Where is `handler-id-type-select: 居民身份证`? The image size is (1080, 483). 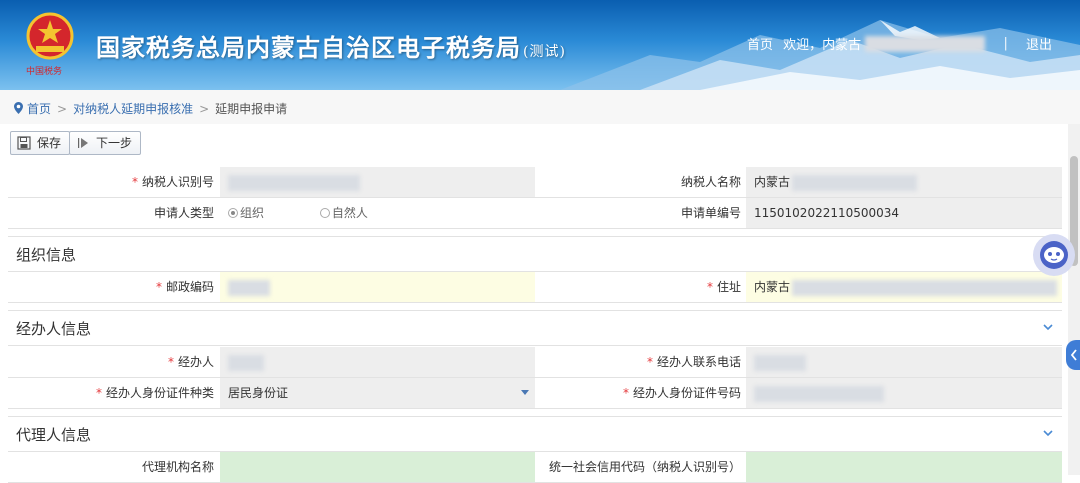
handler-id-type-select: 居民身份证 is located at coordinates (377, 393).